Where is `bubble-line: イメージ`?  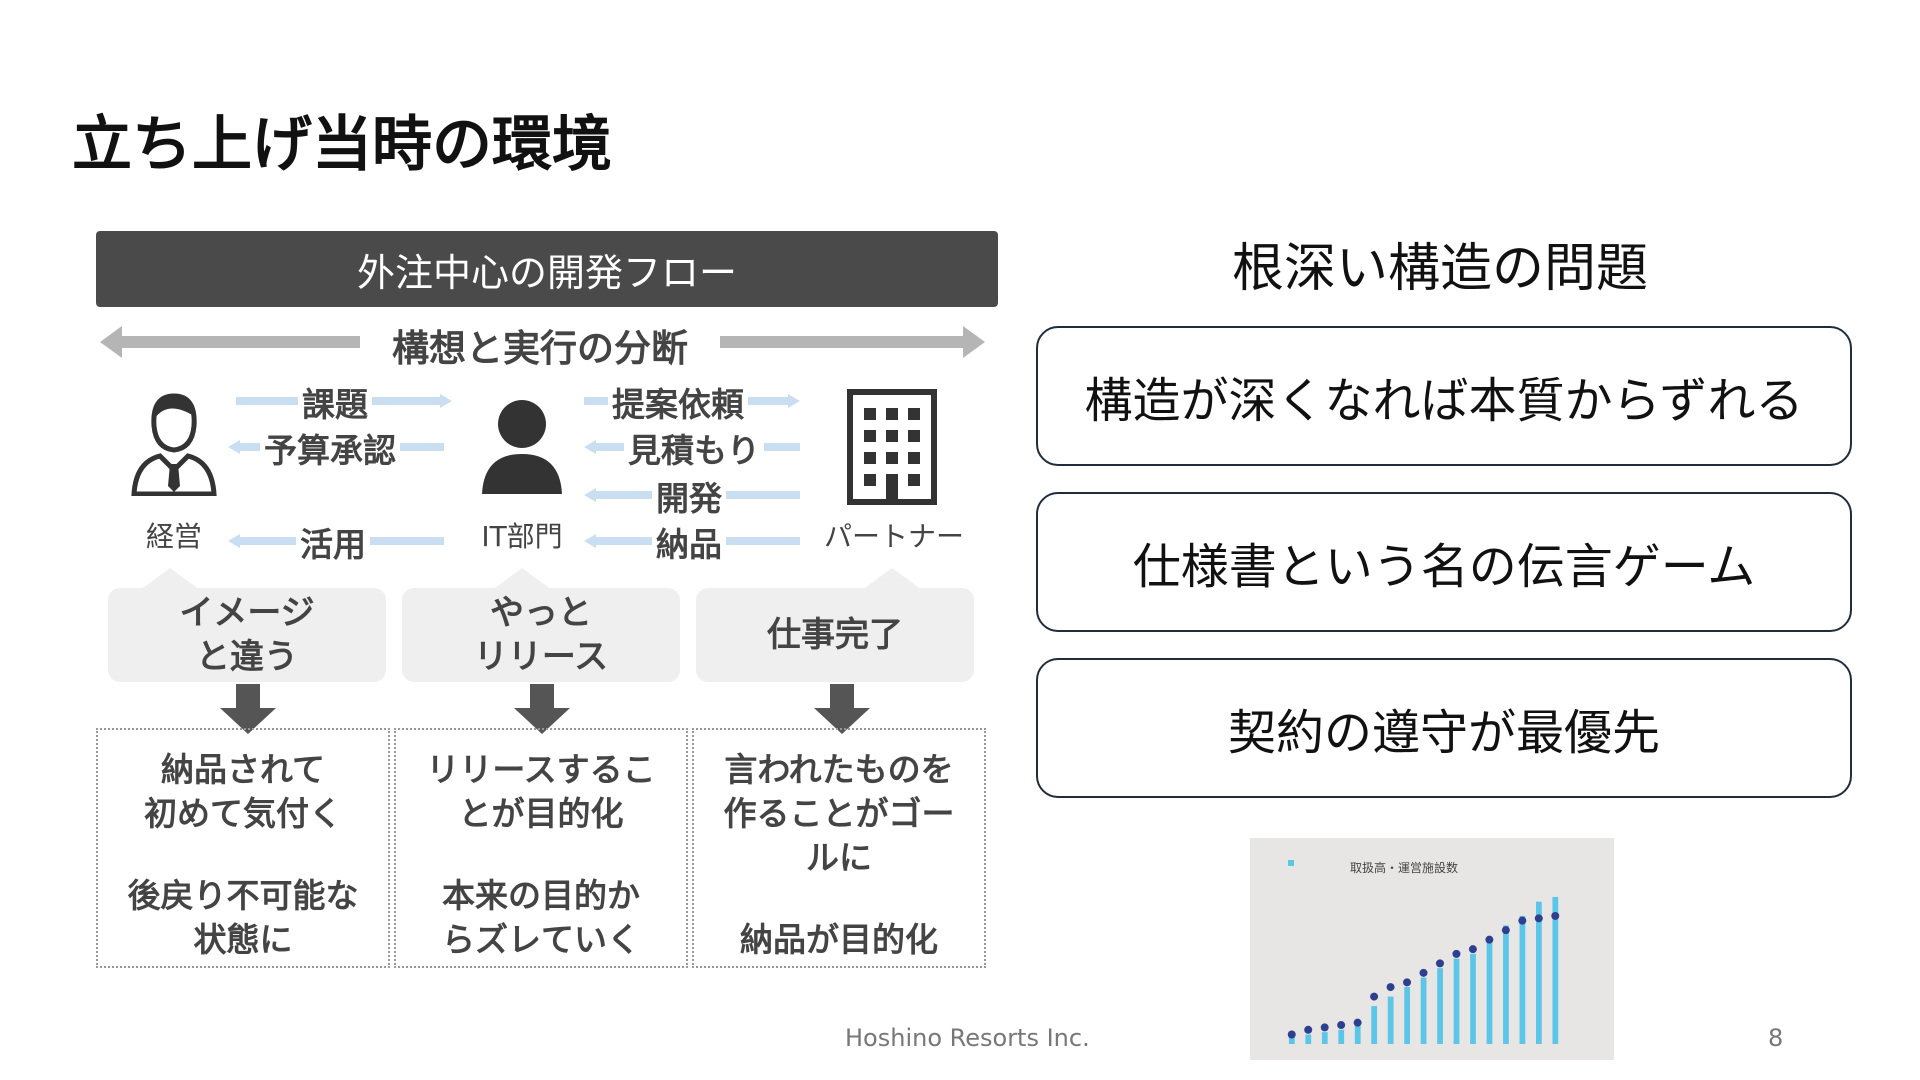 bubble-line: イメージ is located at coordinates (247, 613).